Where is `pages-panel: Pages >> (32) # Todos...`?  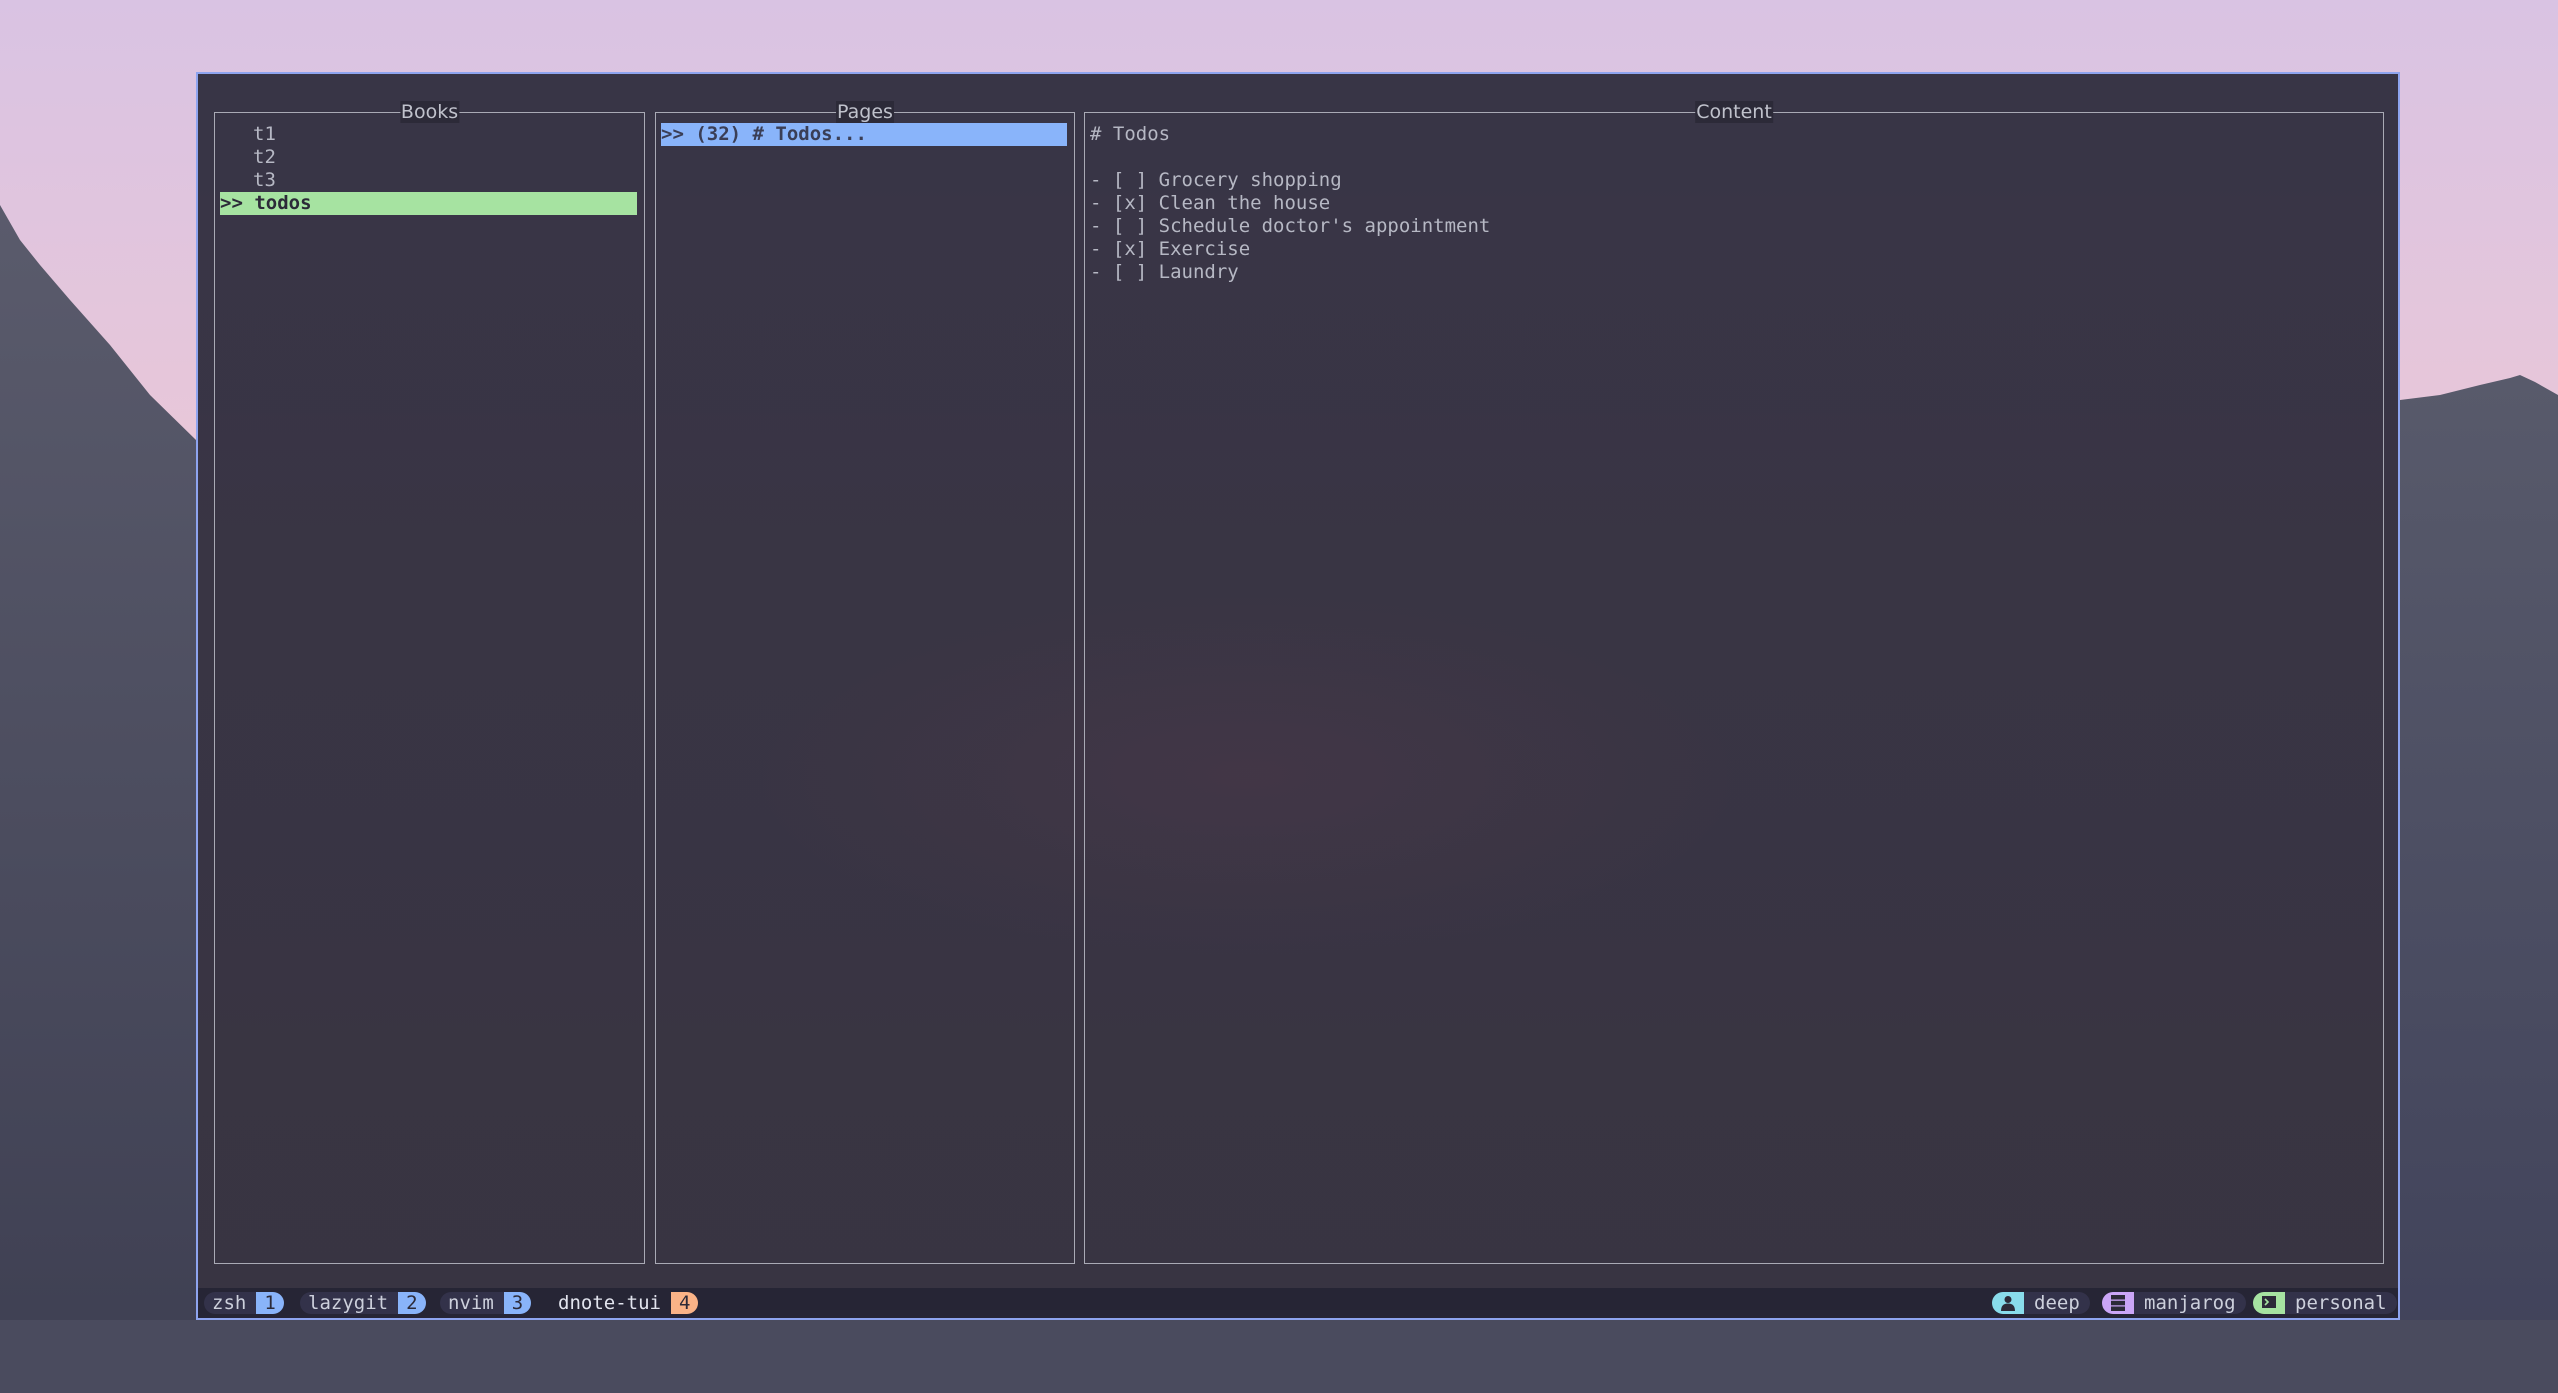 pages-panel: Pages >> (32) # Todos... is located at coordinates (865, 682).